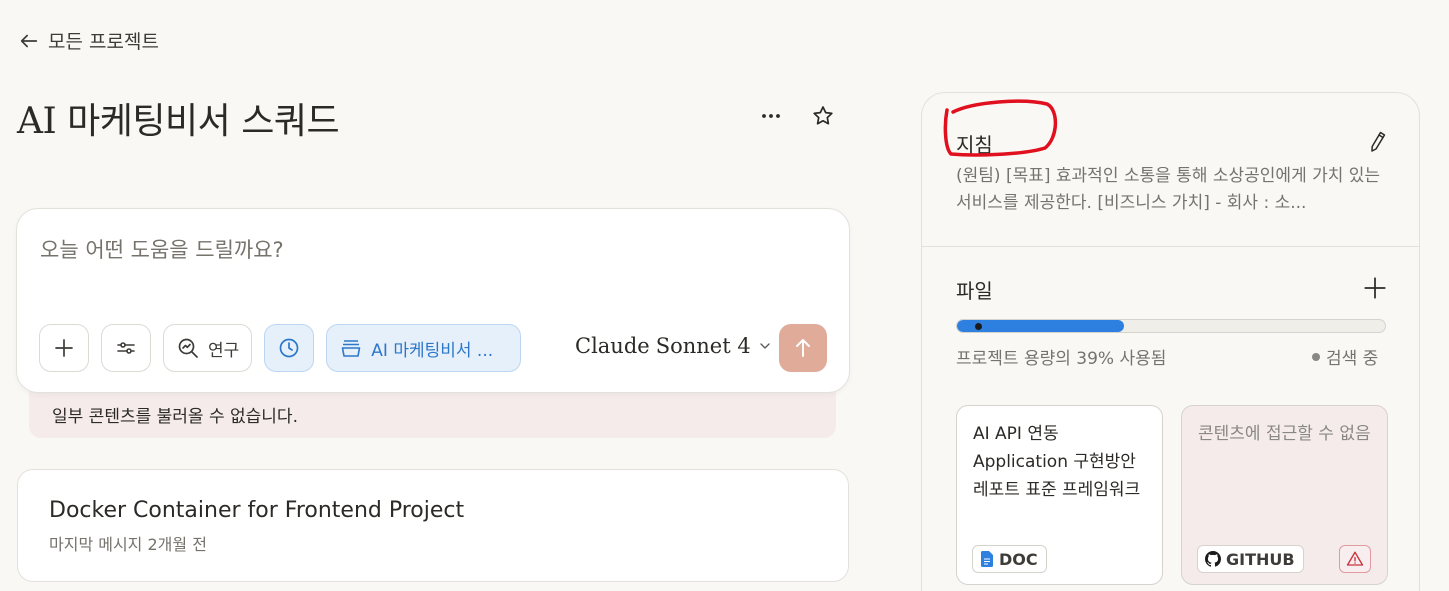 This screenshot has width=1449, height=591. I want to click on chat-last-message-time: 마지막 메시지 2개월 전, so click(128, 544).